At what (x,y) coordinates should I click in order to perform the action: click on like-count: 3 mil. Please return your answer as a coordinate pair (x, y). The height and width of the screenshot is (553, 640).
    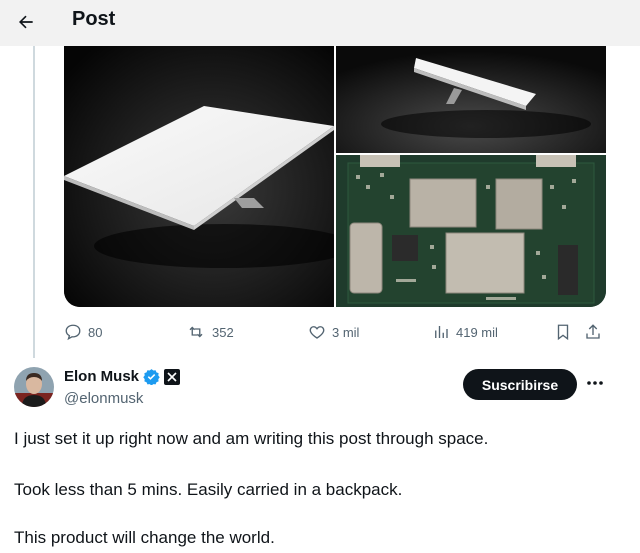
    Looking at the image, I should click on (346, 332).